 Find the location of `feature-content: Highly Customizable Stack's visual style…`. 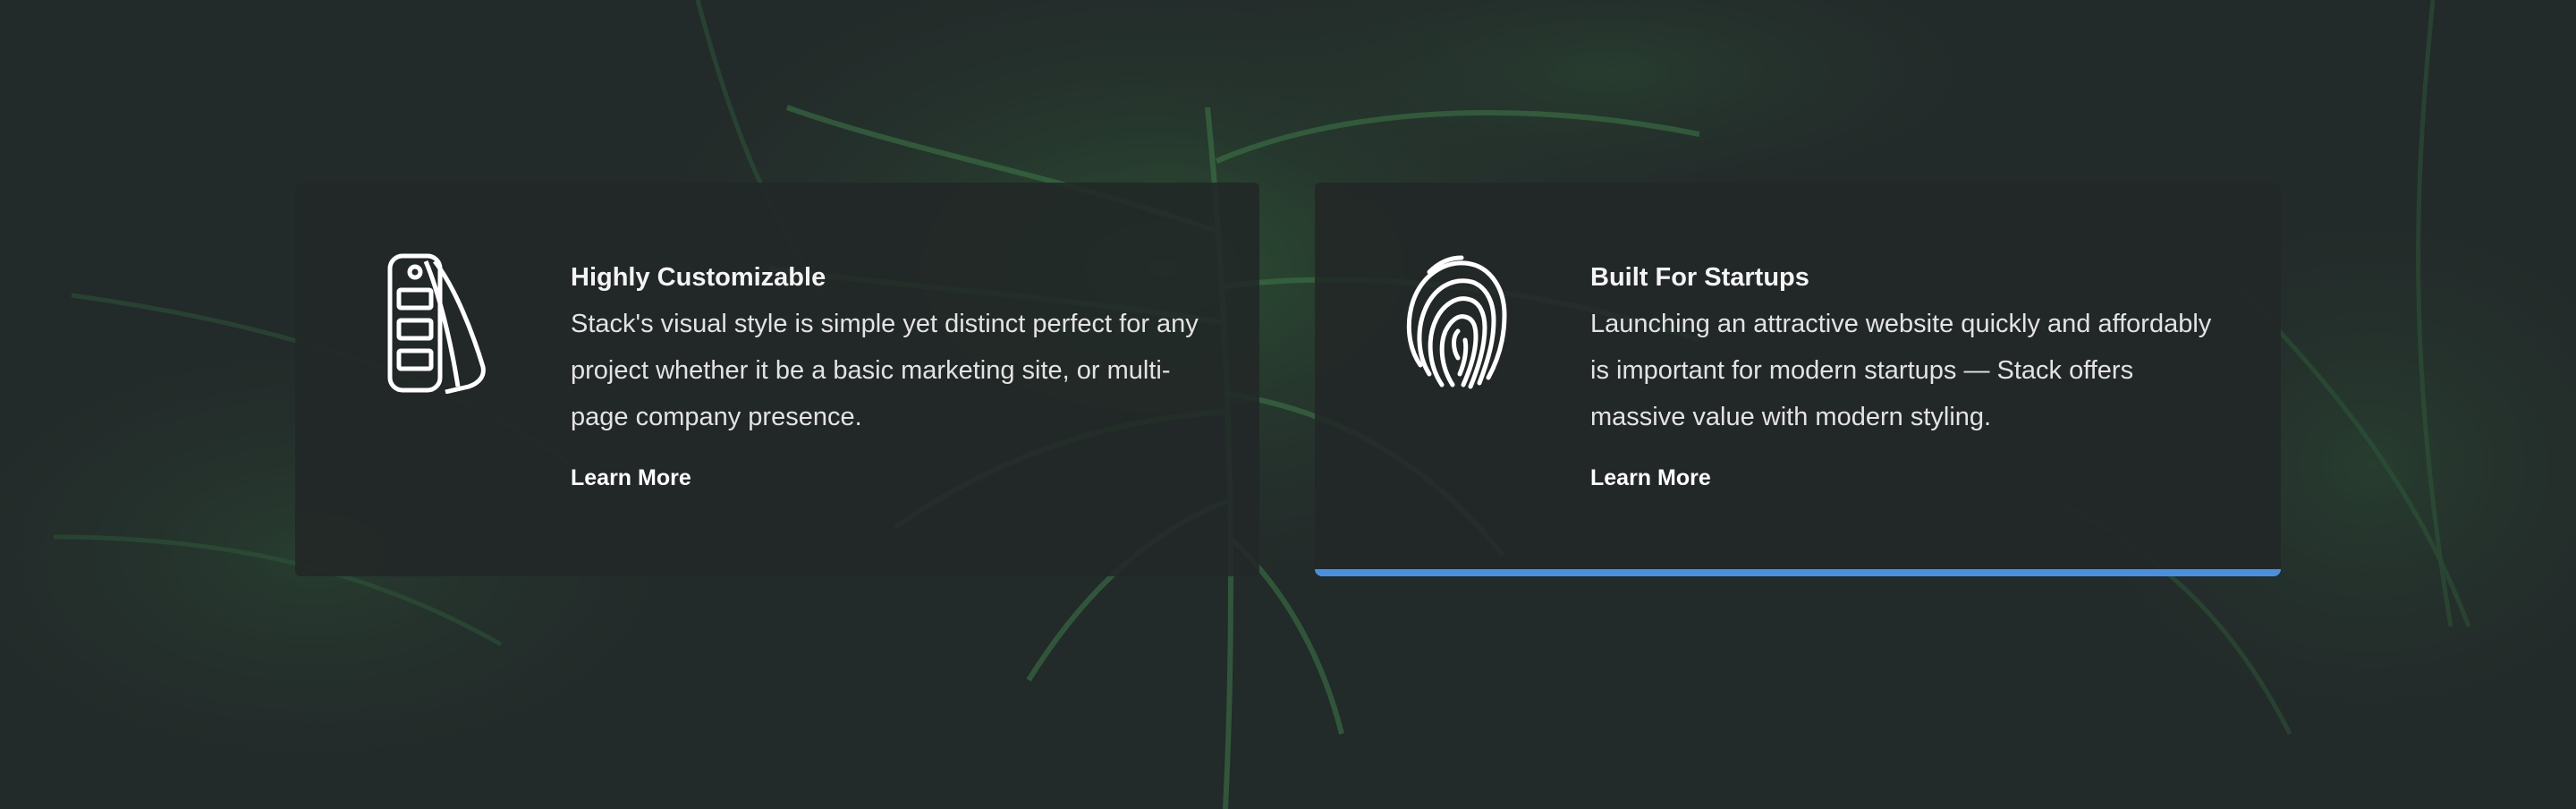

feature-content: Highly Customizable Stack's visual style… is located at coordinates (893, 373).